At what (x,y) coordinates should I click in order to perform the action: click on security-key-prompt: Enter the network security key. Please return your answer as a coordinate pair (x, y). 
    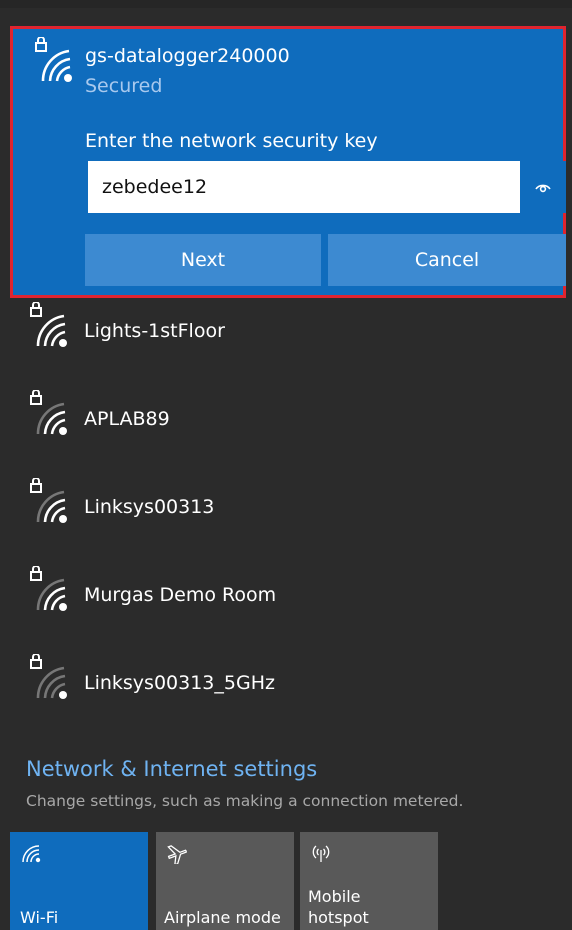
    Looking at the image, I should click on (231, 141).